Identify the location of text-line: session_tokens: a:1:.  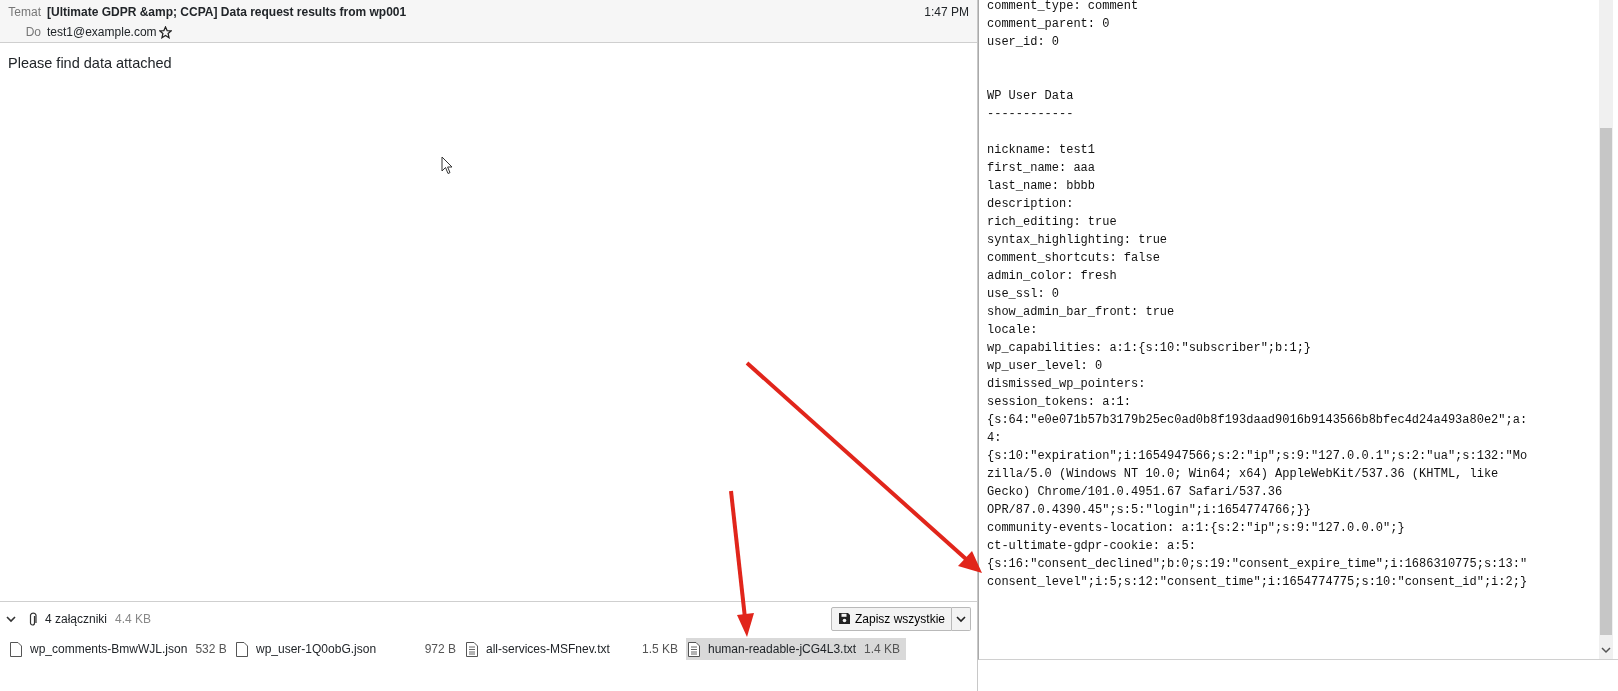
(1060, 402).